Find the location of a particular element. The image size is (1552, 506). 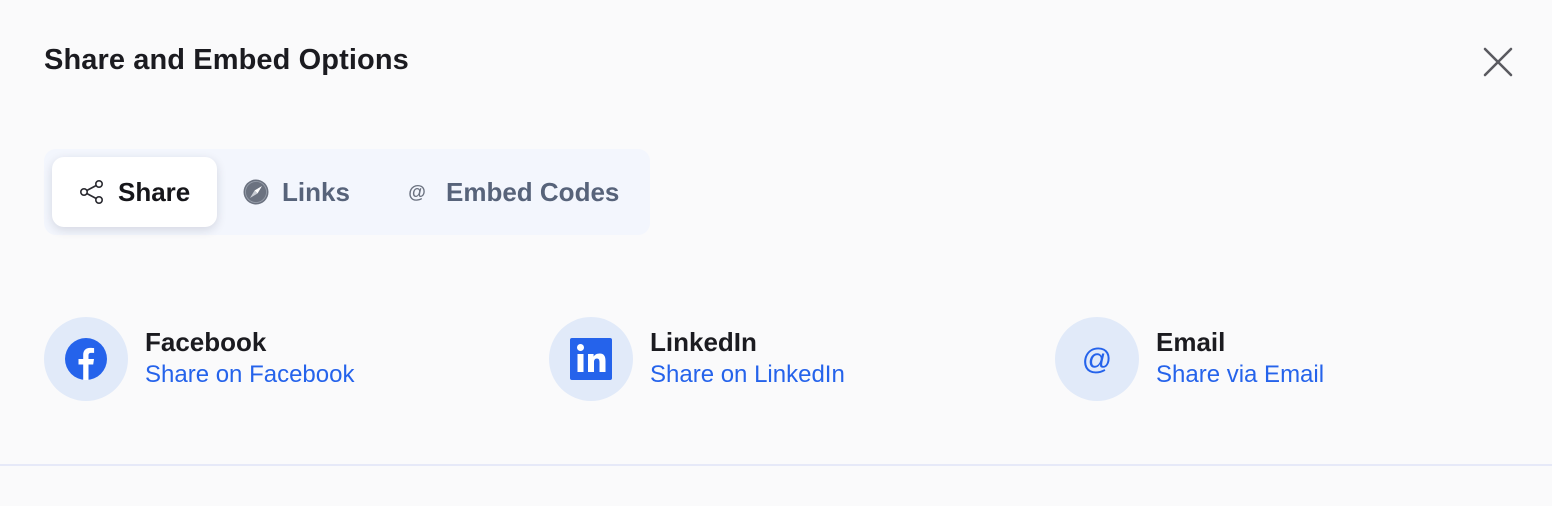

tab-share: Share is located at coordinates (134, 192).